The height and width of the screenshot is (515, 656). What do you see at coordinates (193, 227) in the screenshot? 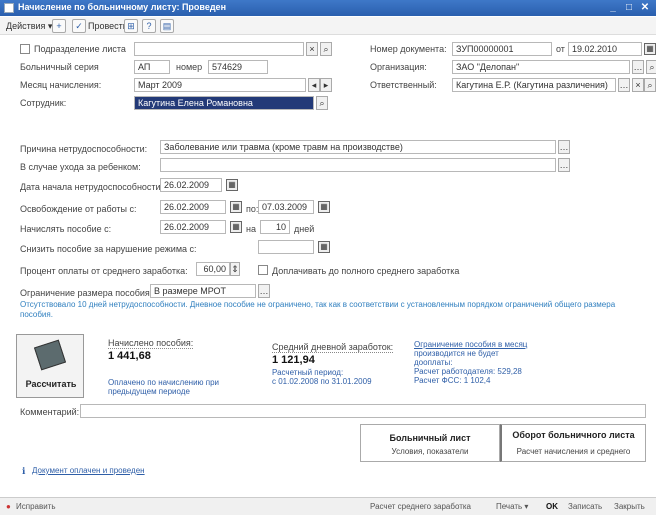
I see `pay-from-field: 26.02.2009` at bounding box center [193, 227].